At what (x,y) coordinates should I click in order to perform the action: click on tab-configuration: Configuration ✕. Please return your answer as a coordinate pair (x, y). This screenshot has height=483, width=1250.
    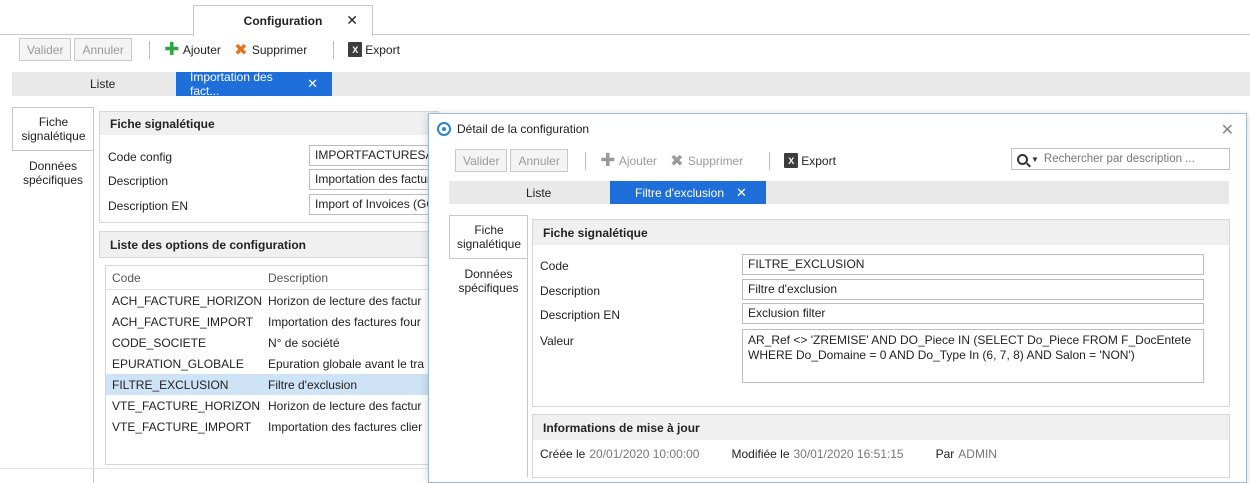
    Looking at the image, I should click on (283, 20).